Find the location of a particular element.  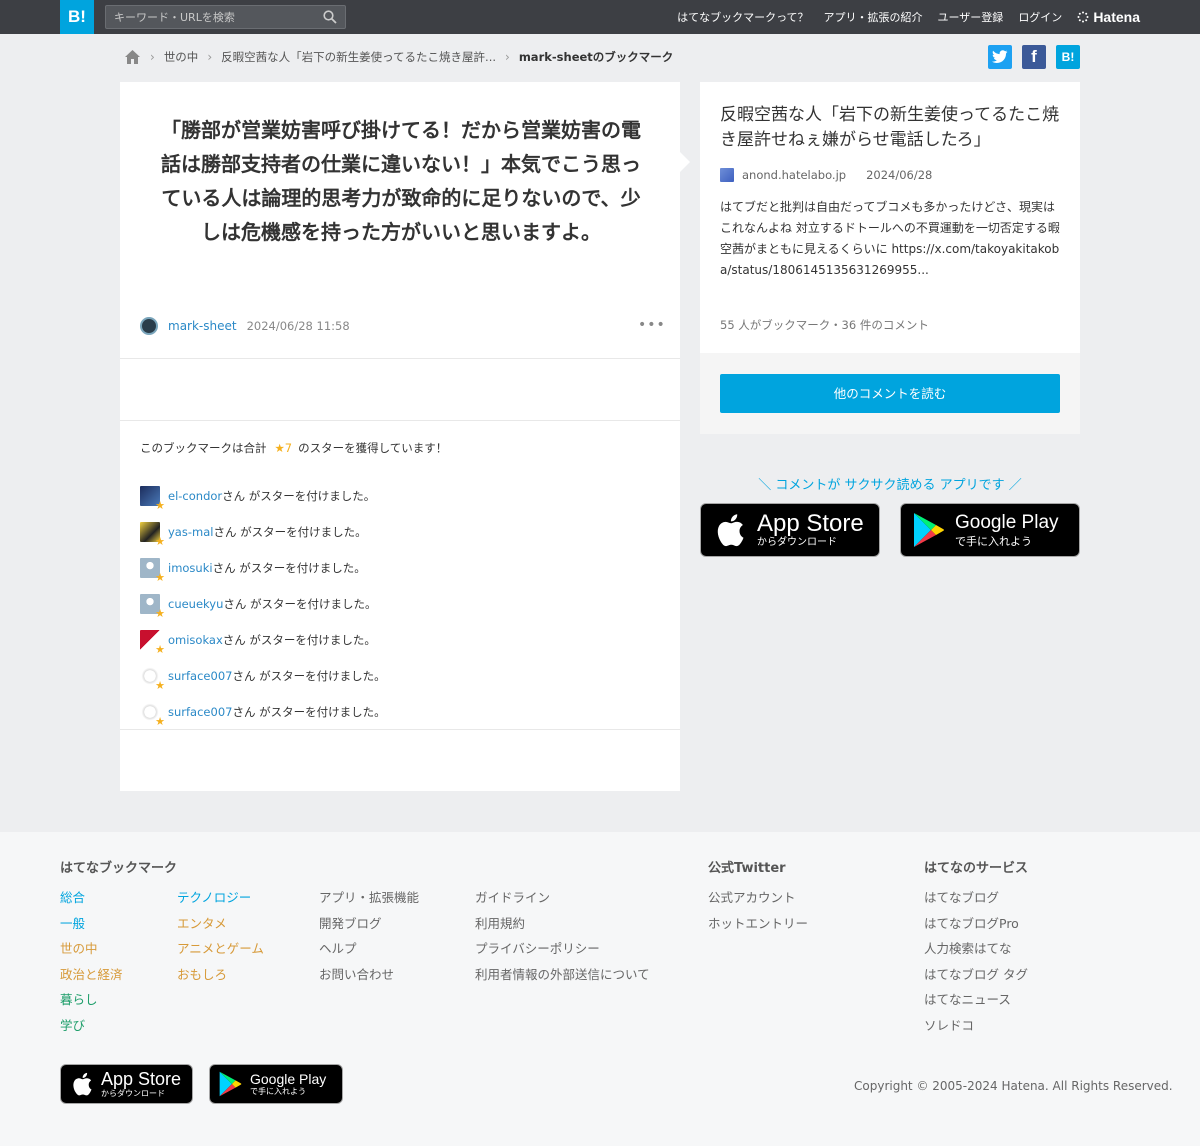

entry-title: 反暇空茜な人「岩下の新生姜使ってるたこ焼き屋許せねぇ嫌がらせ電話したろ」 is located at coordinates (892, 128).